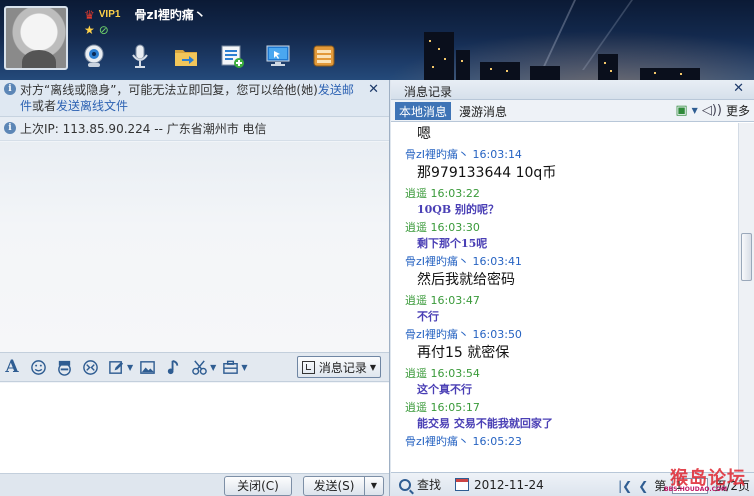  I want to click on message-header: 骨zI裡旳痛丶 16:03:14, so click(571, 154).